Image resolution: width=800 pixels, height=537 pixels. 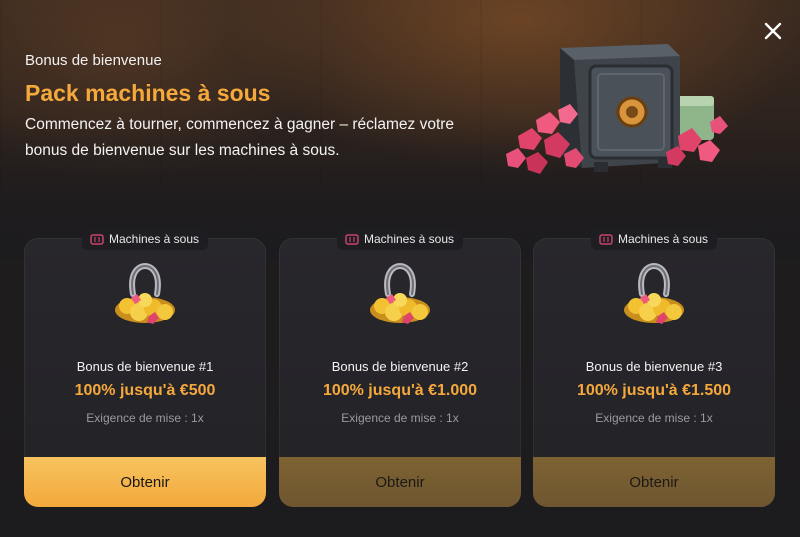 What do you see at coordinates (93, 60) in the screenshot?
I see `modal-eyebrow: Bonus de bienvenue` at bounding box center [93, 60].